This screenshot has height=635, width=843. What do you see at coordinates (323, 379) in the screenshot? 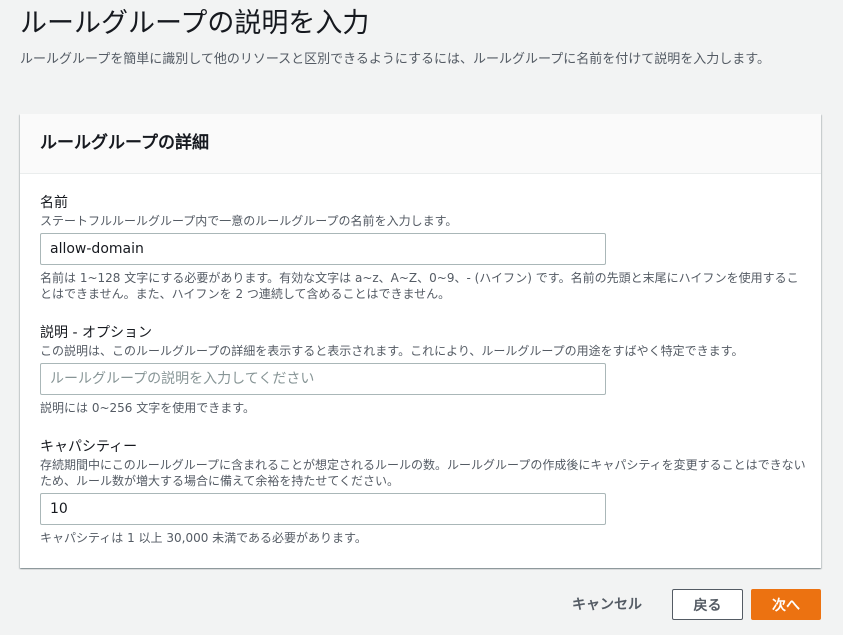
I see `description-input` at bounding box center [323, 379].